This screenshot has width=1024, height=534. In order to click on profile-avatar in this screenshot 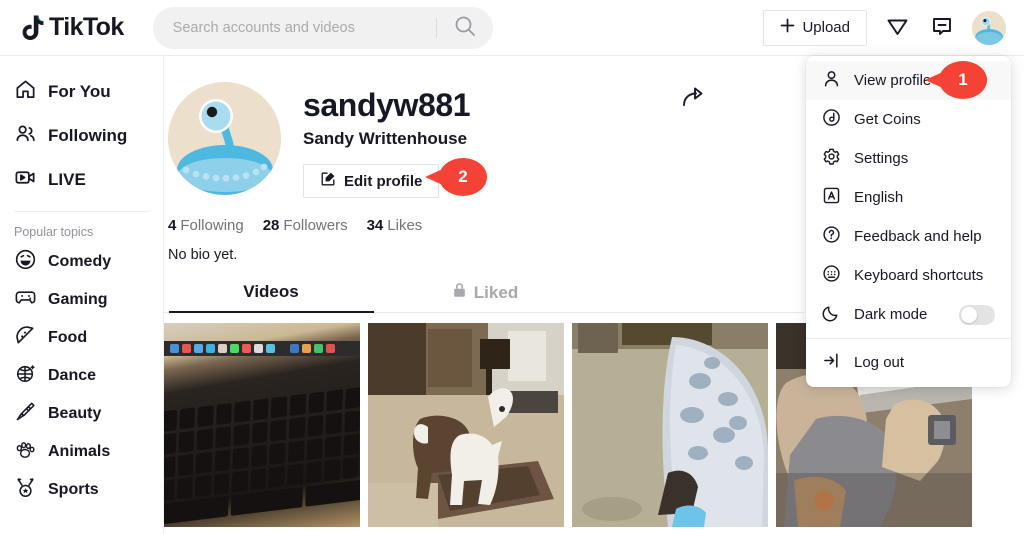, I will do `click(224, 138)`.